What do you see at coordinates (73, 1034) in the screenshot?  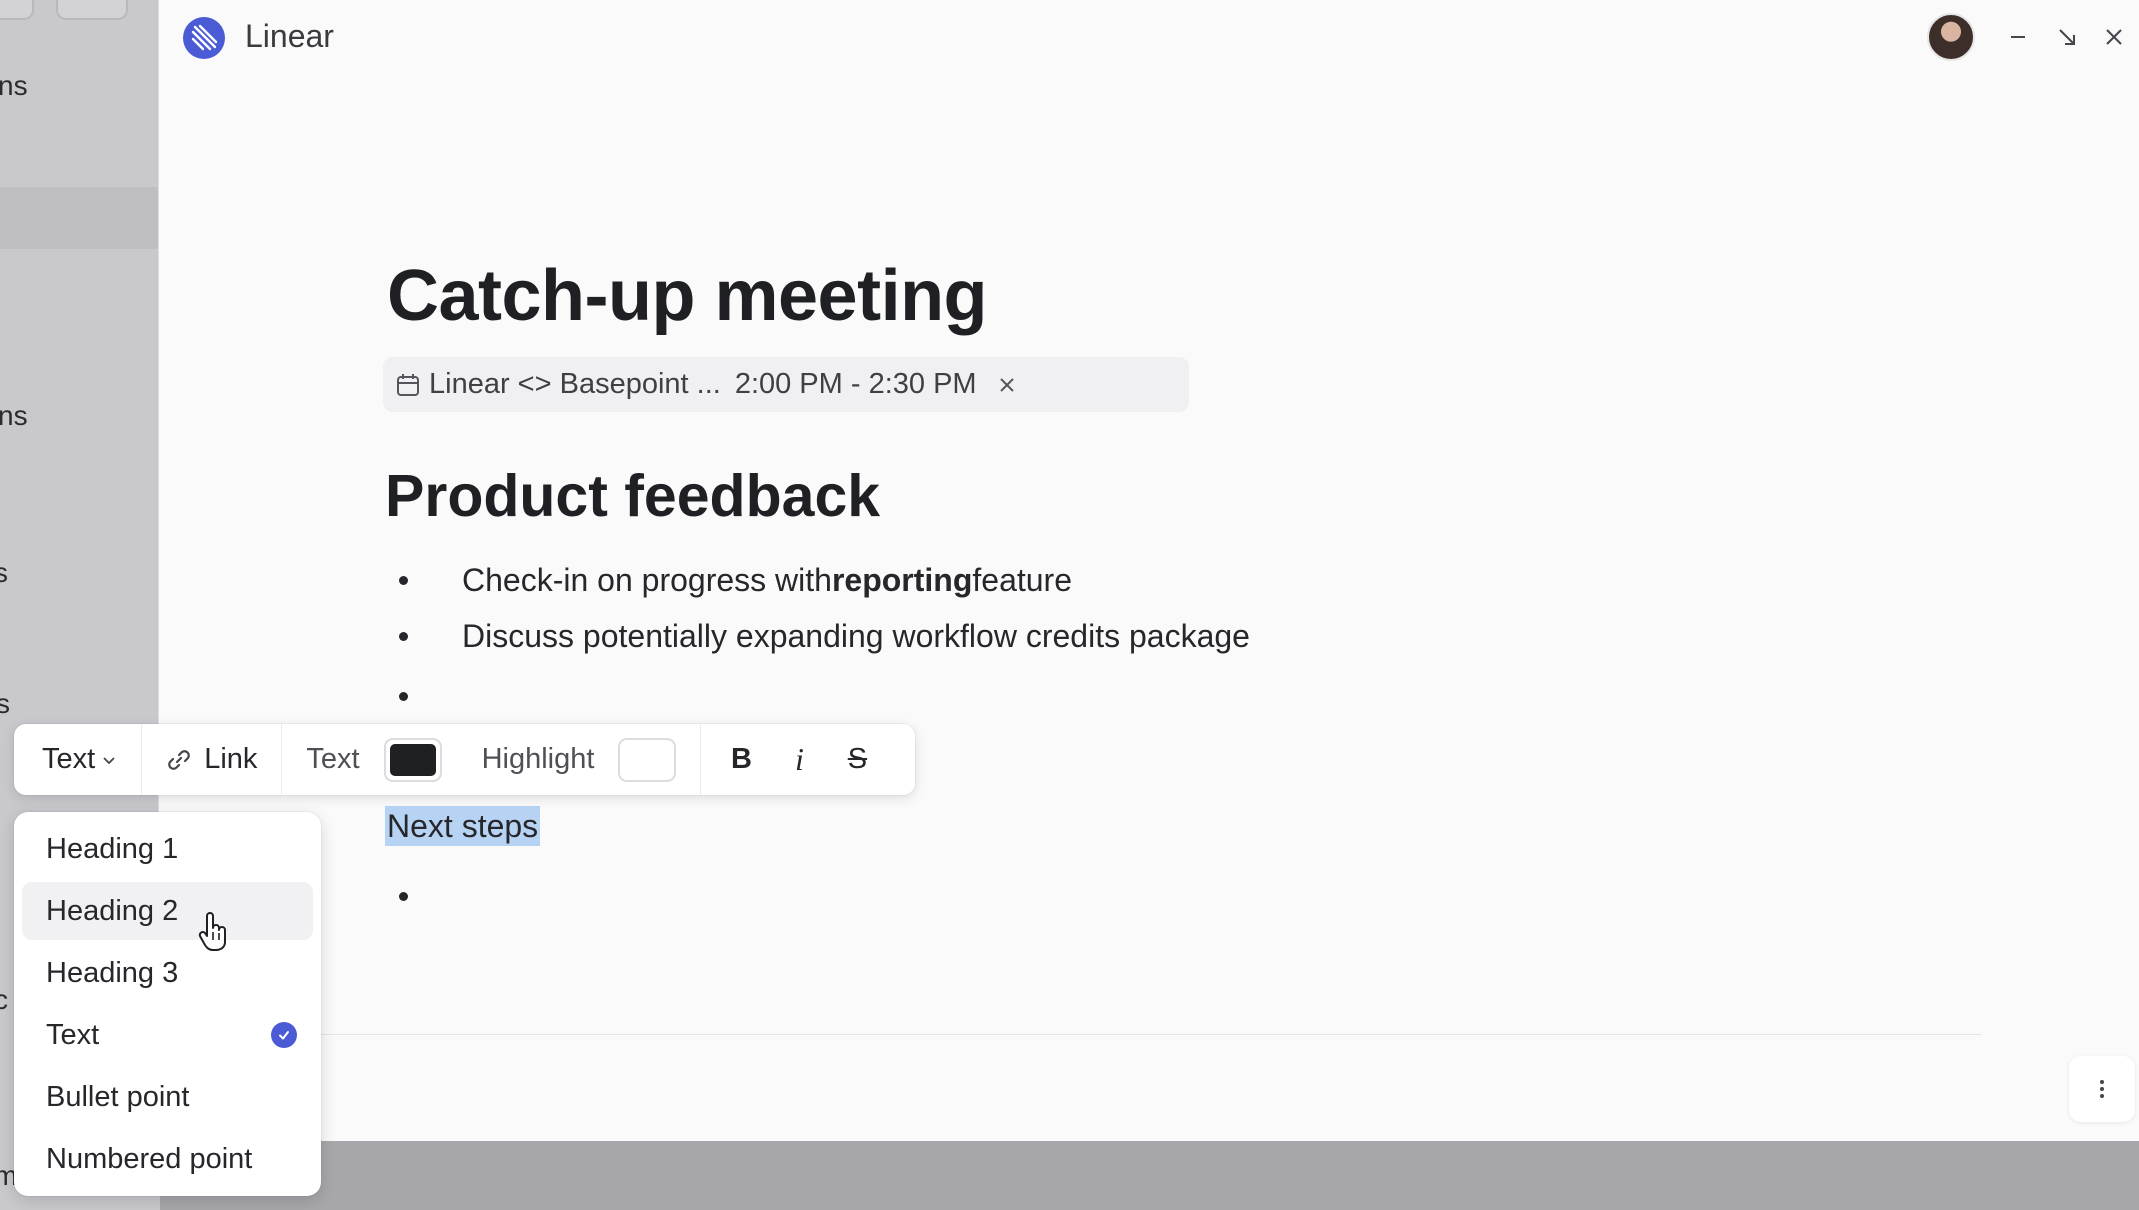 I see `menu-item-label: Text` at bounding box center [73, 1034].